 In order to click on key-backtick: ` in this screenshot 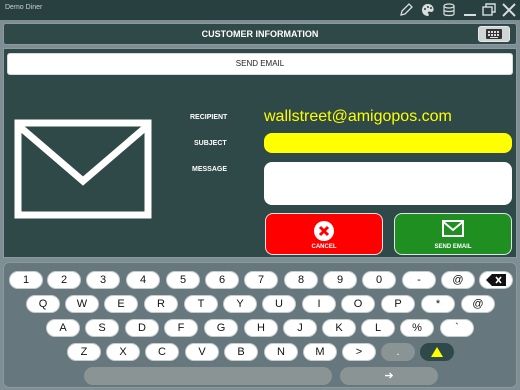, I will do `click(457, 328)`.